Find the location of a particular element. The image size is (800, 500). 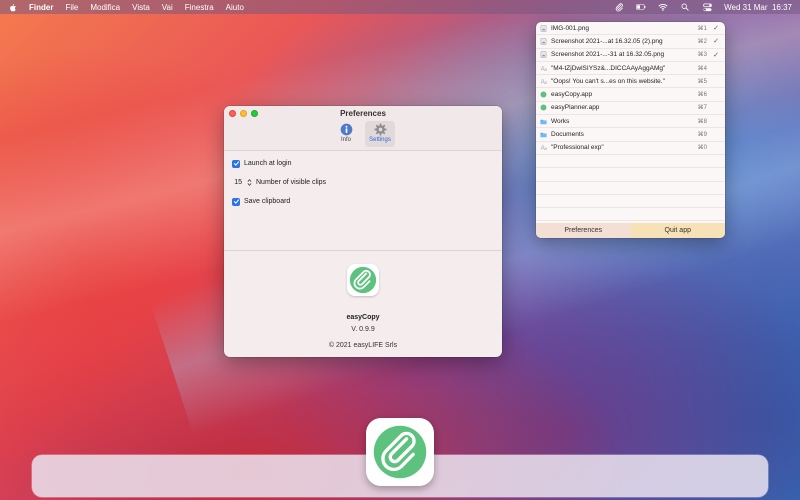

info-icon is located at coordinates (346, 129).